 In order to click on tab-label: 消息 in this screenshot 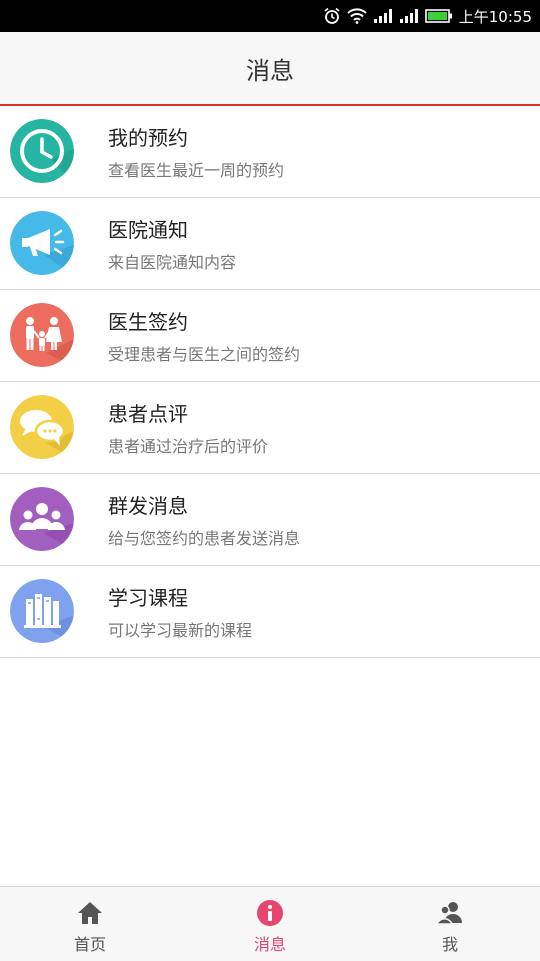, I will do `click(269, 944)`.